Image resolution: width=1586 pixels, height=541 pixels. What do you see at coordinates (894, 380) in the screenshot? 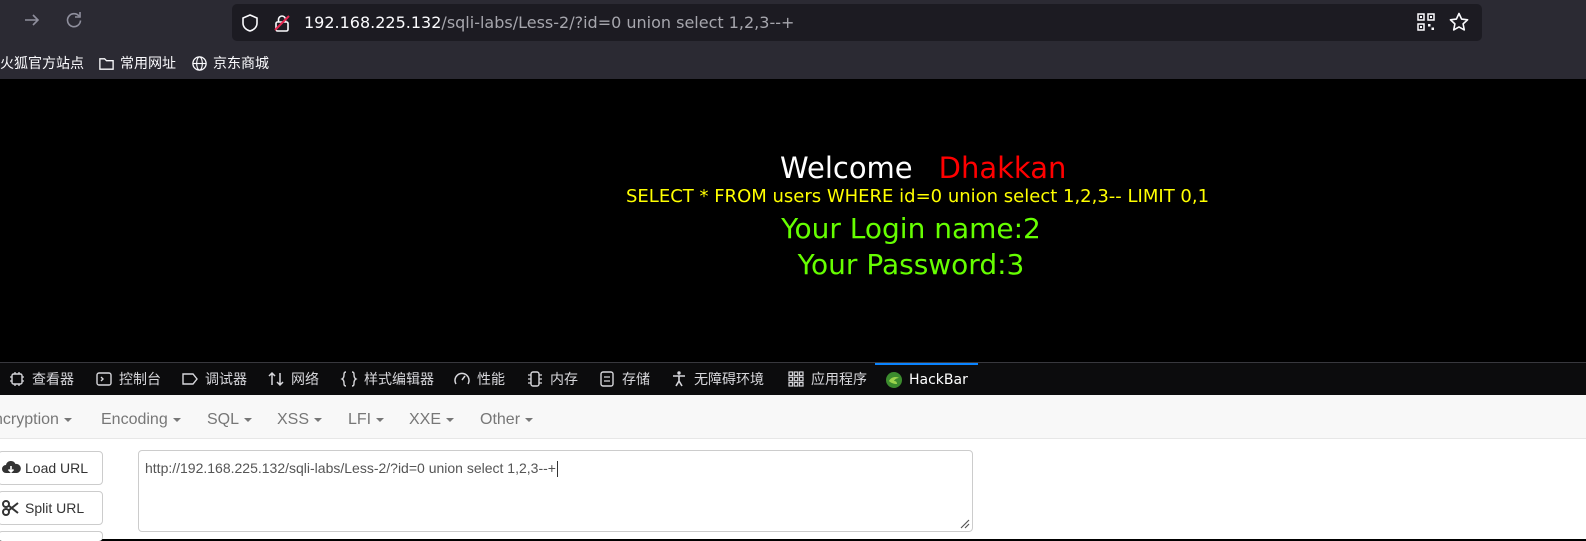
I see `hackbar-icon` at bounding box center [894, 380].